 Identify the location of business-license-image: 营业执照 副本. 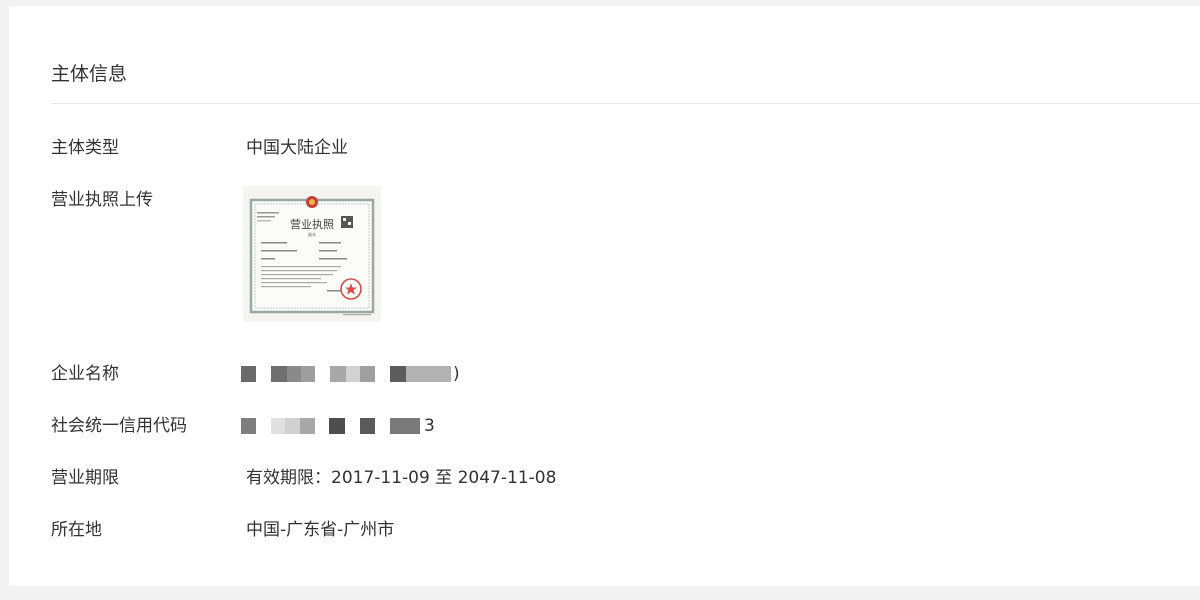
(312, 256).